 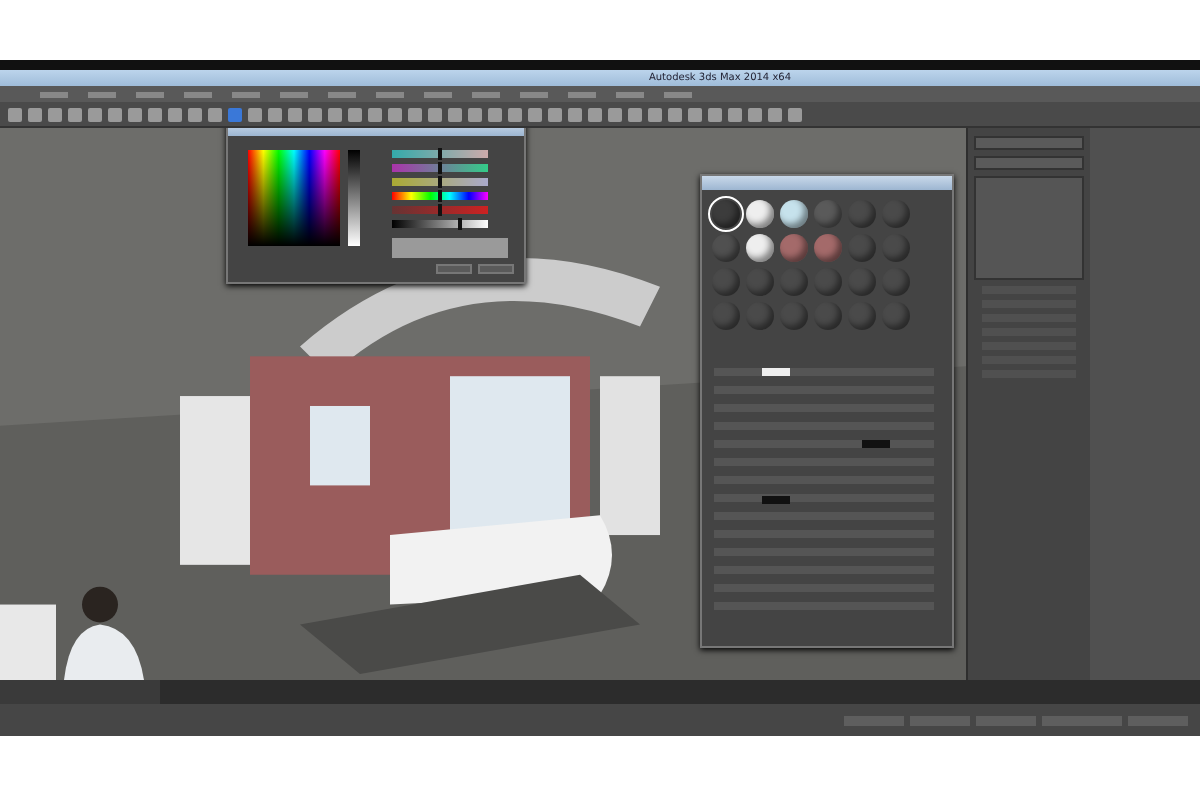 I want to click on color-swatch, so click(x=450, y=248).